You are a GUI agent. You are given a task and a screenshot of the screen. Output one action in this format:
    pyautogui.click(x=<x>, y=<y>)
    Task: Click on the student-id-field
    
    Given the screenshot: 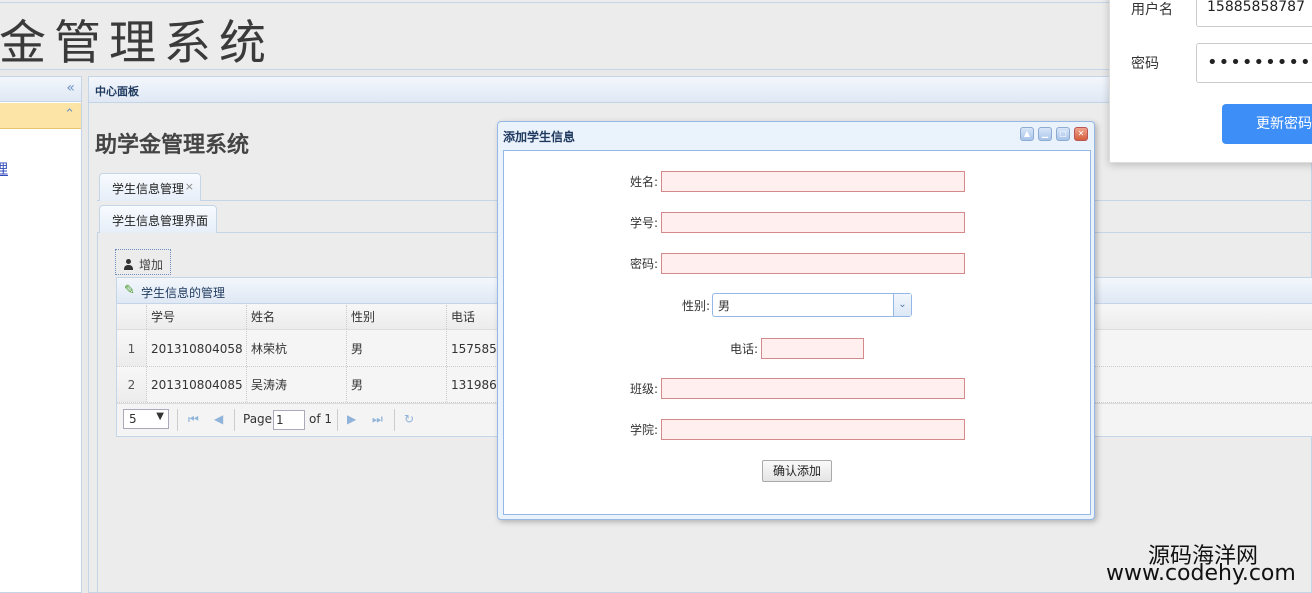 What is the action you would take?
    pyautogui.click(x=813, y=222)
    